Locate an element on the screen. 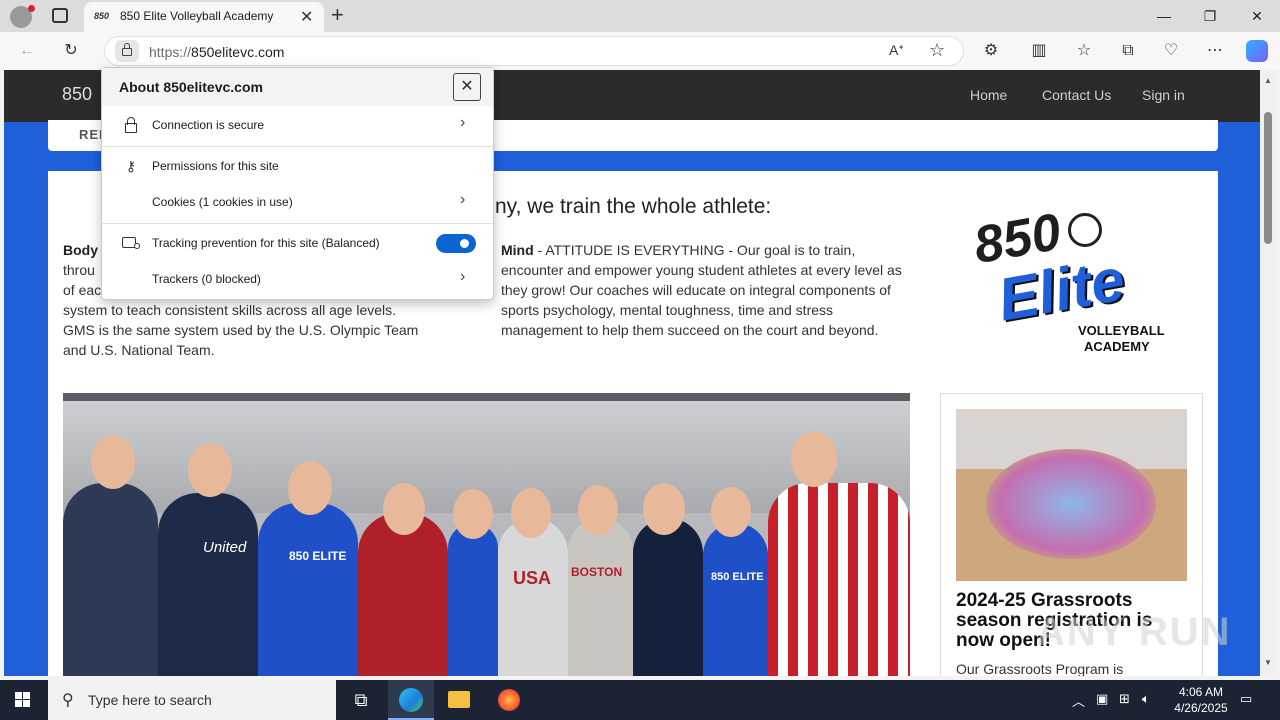 This screenshot has width=1280, height=720. shirt-text-5: BOSTON is located at coordinates (597, 572).